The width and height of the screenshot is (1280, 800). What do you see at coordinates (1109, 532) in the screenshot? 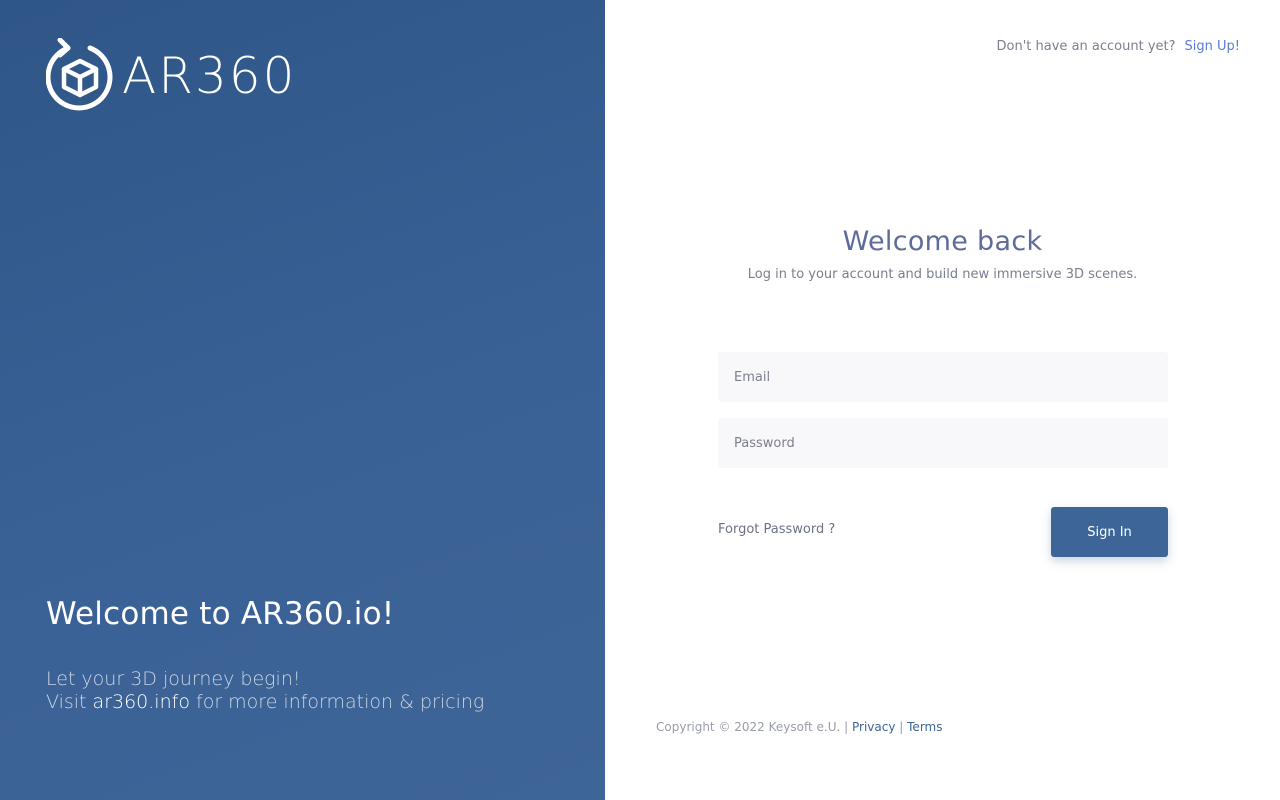
I see `sign-in-button: Sign In` at bounding box center [1109, 532].